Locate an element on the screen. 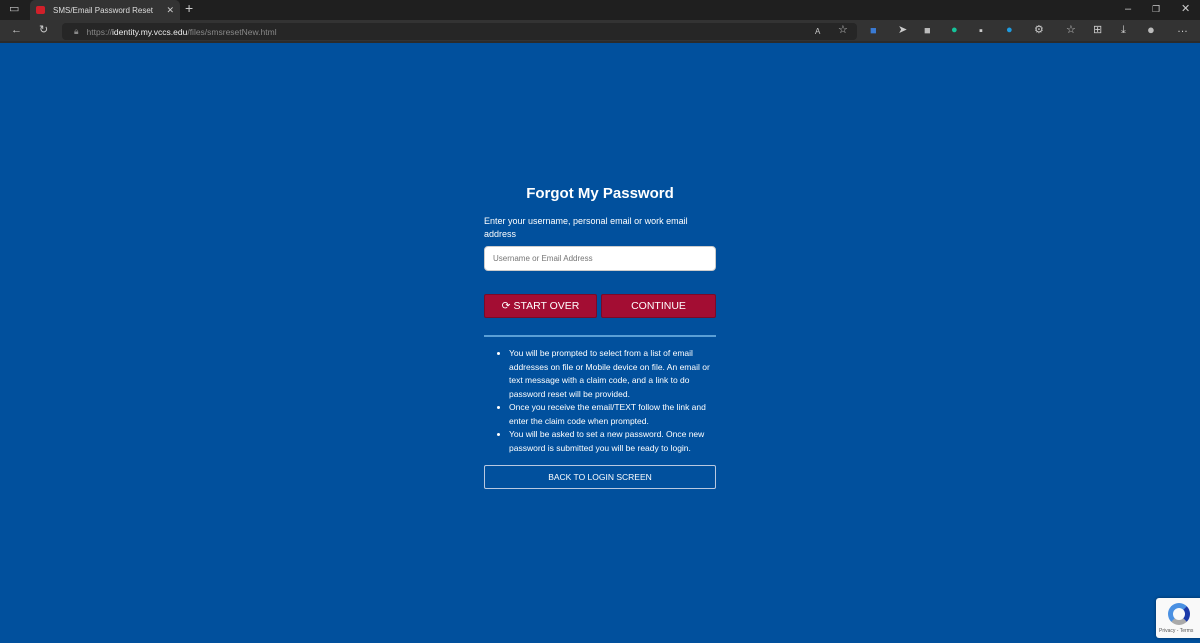 This screenshot has width=1200, height=643. cursor-extension-icon: ➤ is located at coordinates (902, 30).